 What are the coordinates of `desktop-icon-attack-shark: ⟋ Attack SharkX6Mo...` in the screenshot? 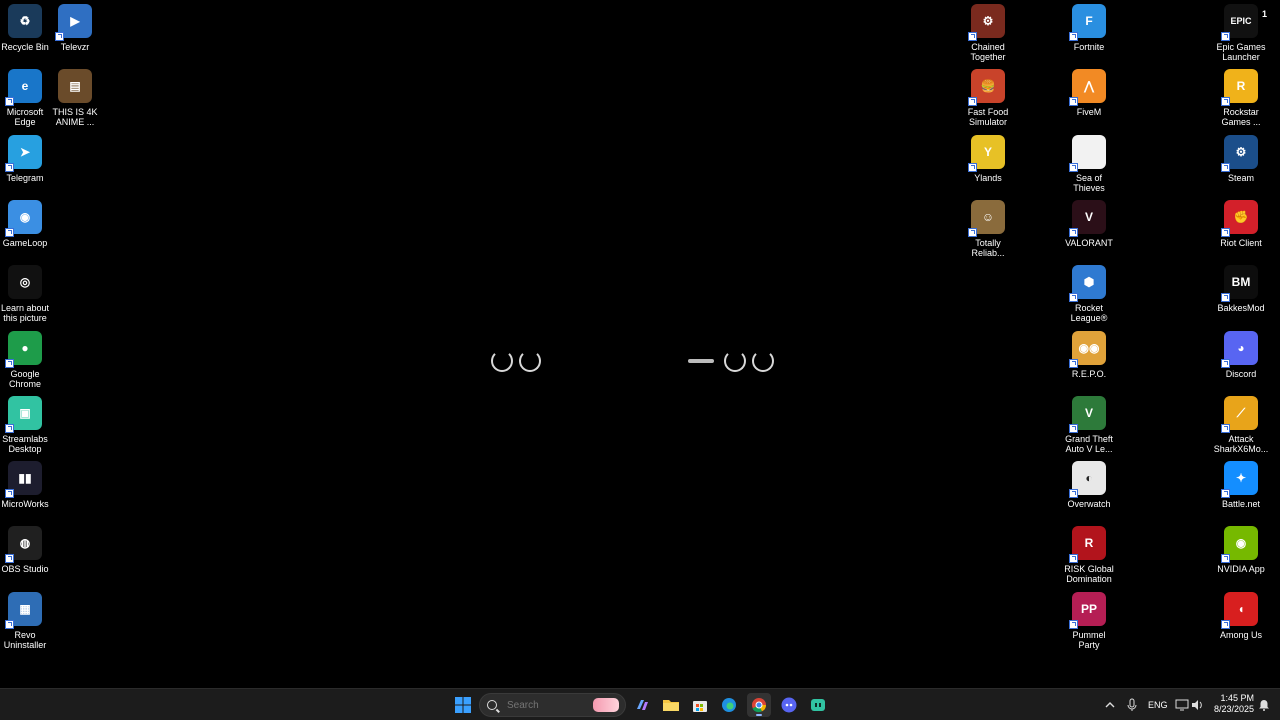 It's located at (1241, 424).